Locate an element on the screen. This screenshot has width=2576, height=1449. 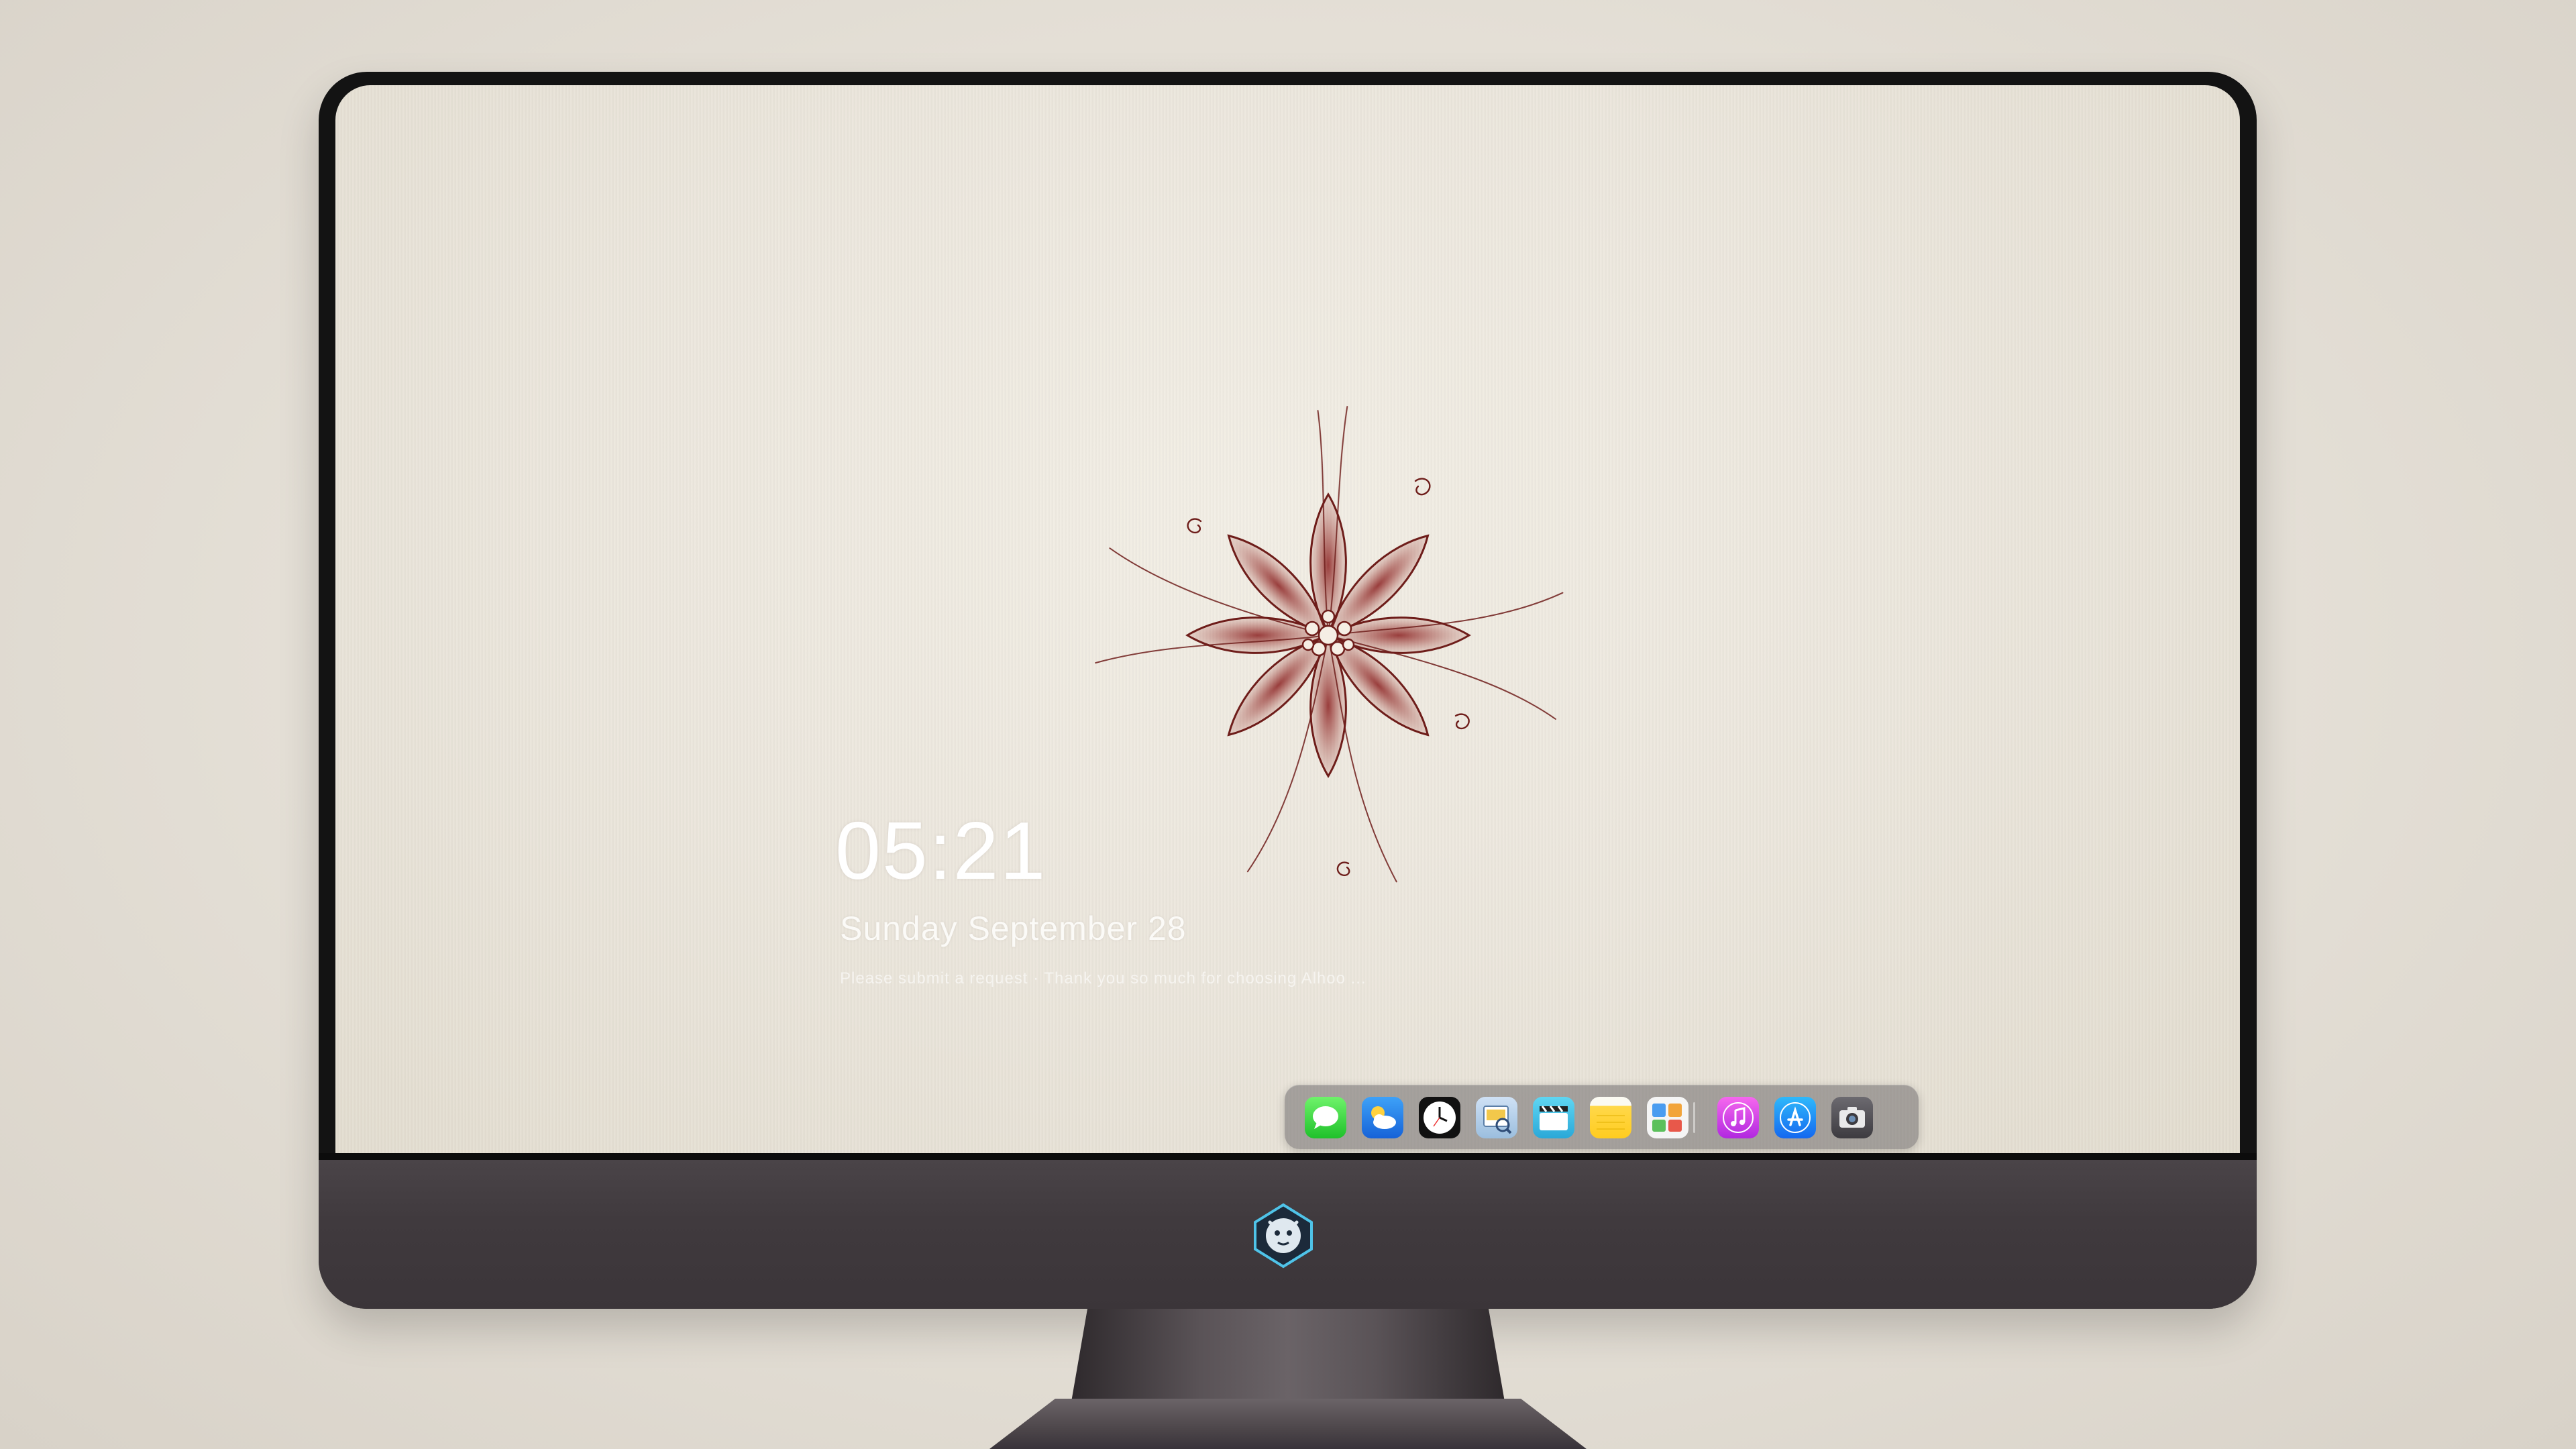
monitor-stand-base is located at coordinates (1288, 1424).